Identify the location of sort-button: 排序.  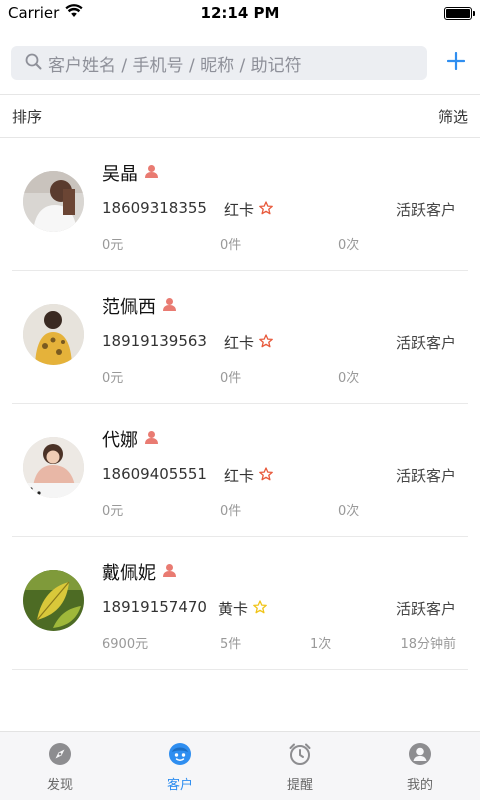
(27, 116).